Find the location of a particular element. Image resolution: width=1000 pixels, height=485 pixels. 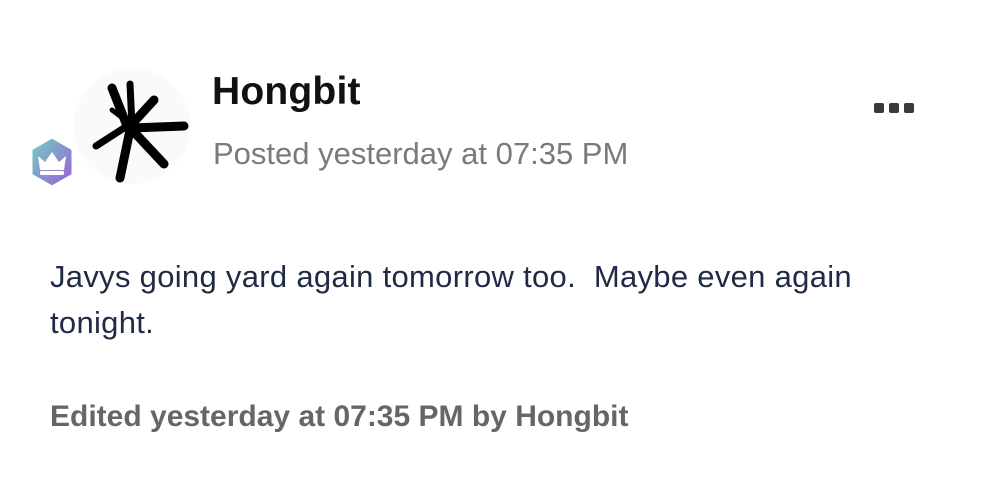

more-options-button is located at coordinates (894, 108).